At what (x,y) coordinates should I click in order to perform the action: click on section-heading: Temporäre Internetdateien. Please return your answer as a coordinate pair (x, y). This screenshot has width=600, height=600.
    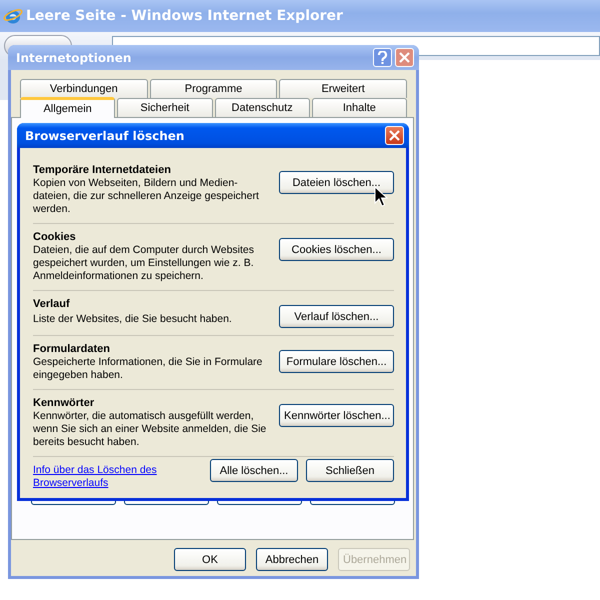
    Looking at the image, I should click on (102, 170).